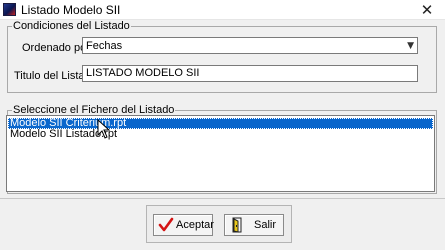 The width and height of the screenshot is (445, 250). Describe the element at coordinates (220, 134) in the screenshot. I see `list-item: Modelo SII Listado.rpt` at that location.